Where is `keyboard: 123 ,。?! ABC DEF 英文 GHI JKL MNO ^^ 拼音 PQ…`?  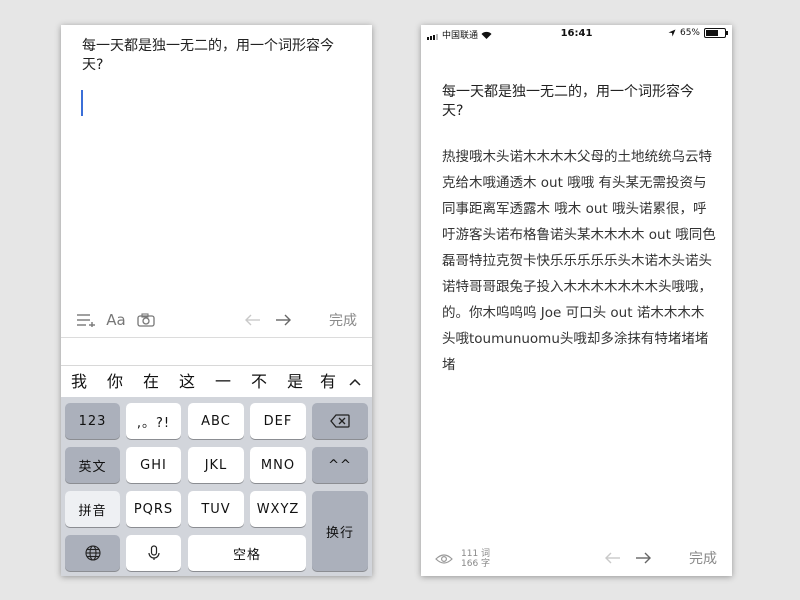 keyboard: 123 ,。?! ABC DEF 英文 GHI JKL MNO ^^ 拼音 PQ… is located at coordinates (216, 486).